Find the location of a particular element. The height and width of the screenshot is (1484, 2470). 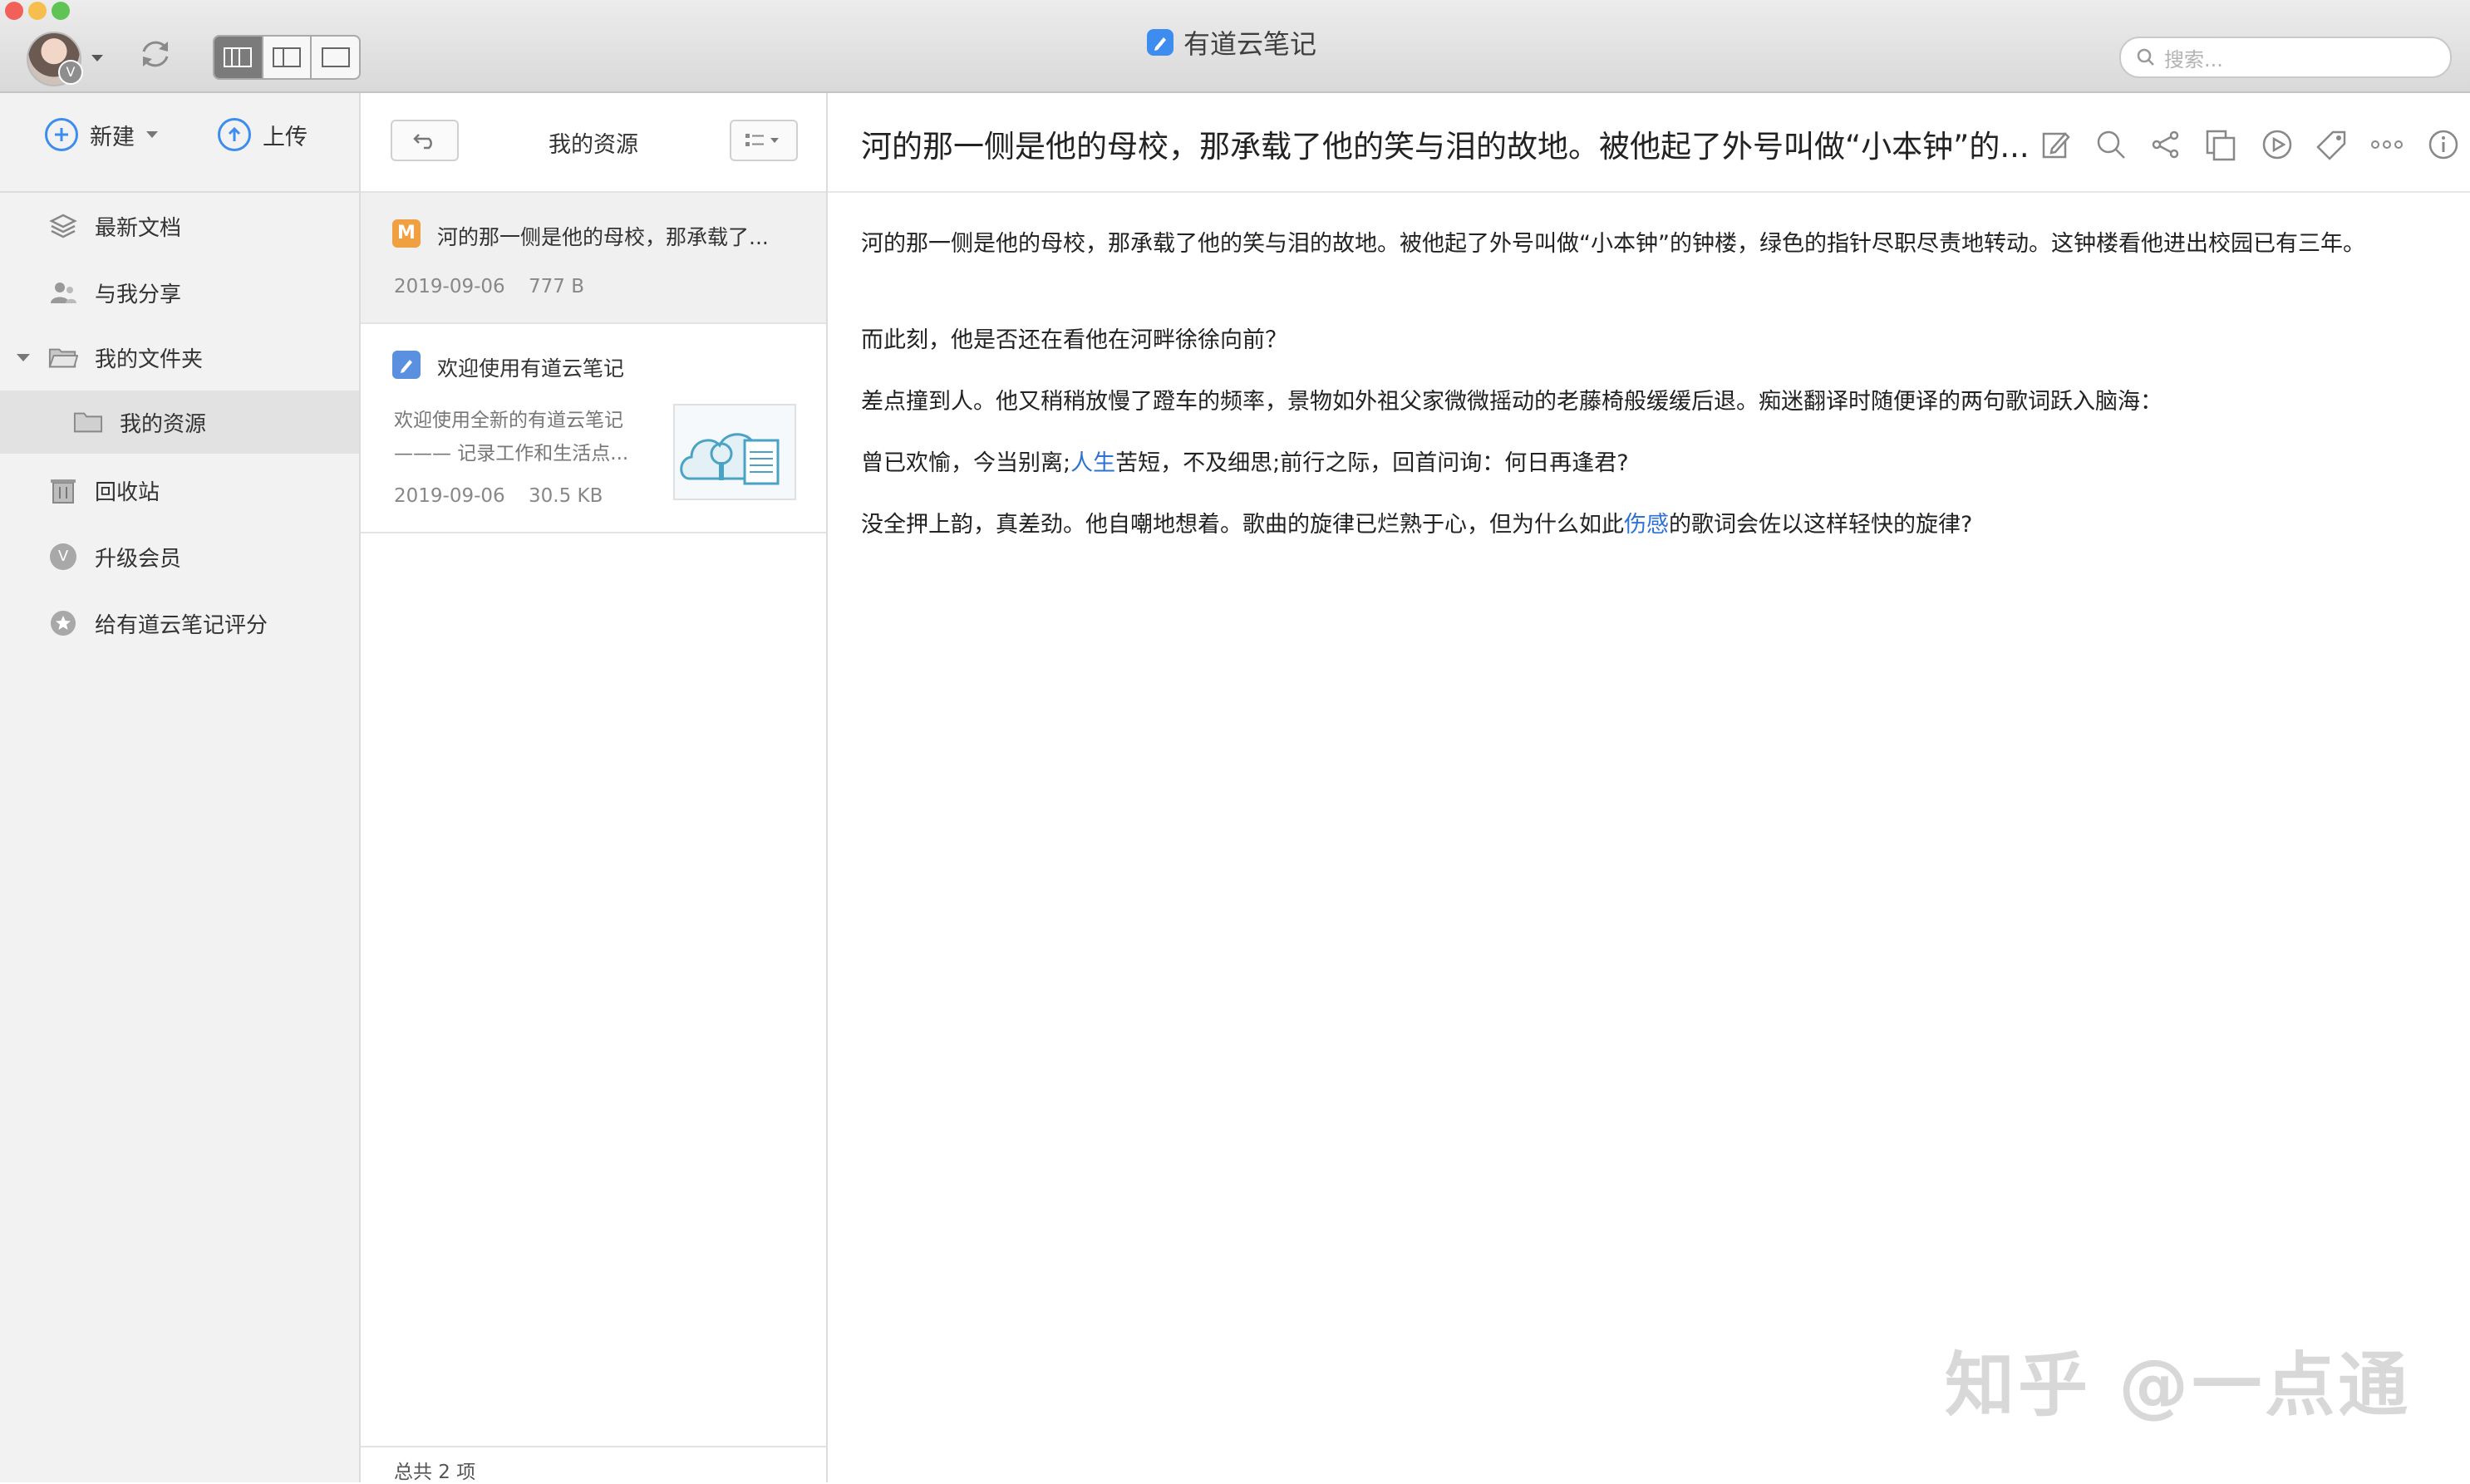

single-column-view-button is located at coordinates (335, 57).